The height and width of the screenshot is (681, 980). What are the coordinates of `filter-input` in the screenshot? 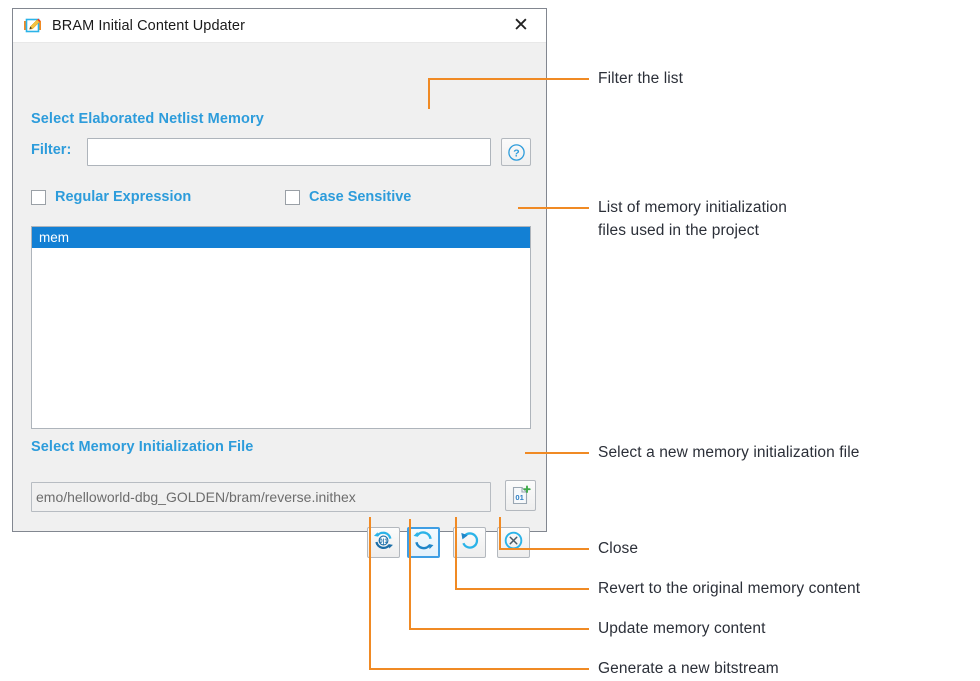 It's located at (289, 152).